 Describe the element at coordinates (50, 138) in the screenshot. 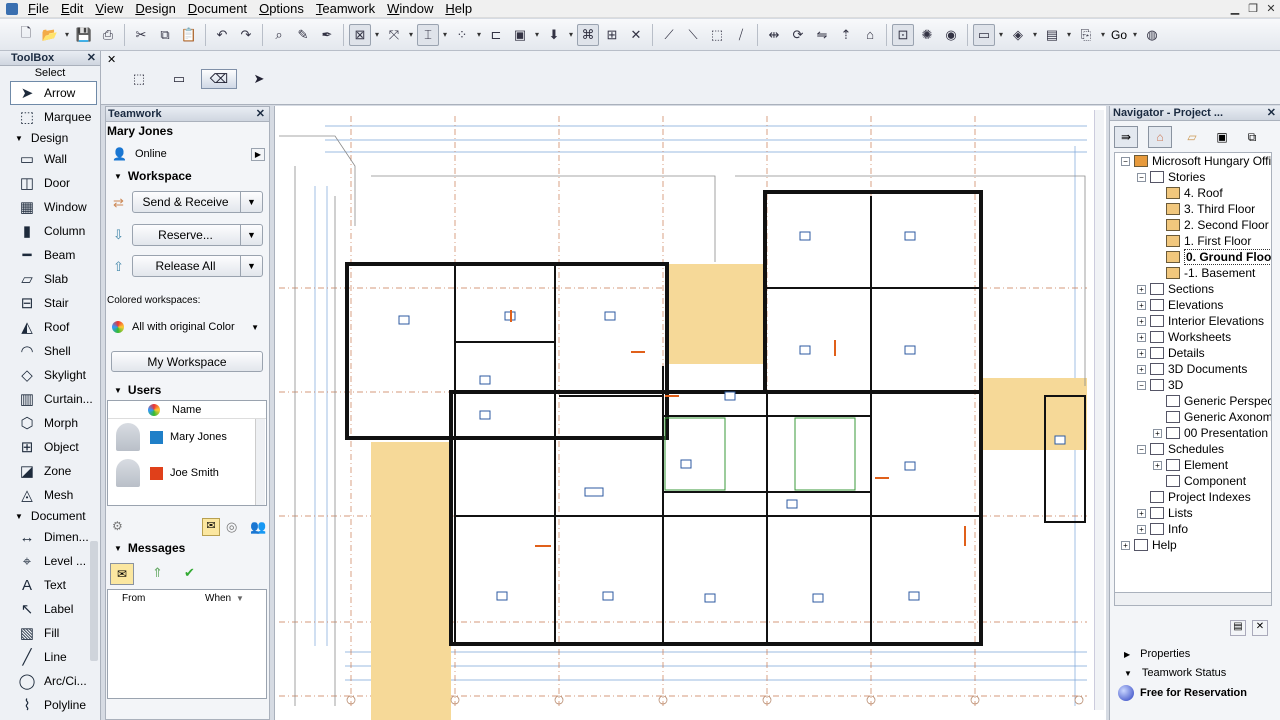

I see `design-group-header: ▼ Design` at that location.